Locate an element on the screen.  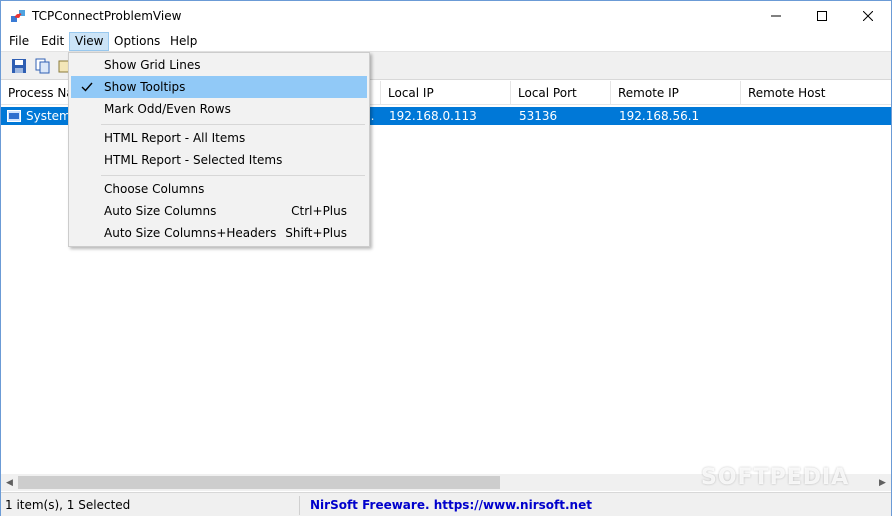
menu-item-html-report-selected: HTML Report - Selected Items is located at coordinates (219, 160).